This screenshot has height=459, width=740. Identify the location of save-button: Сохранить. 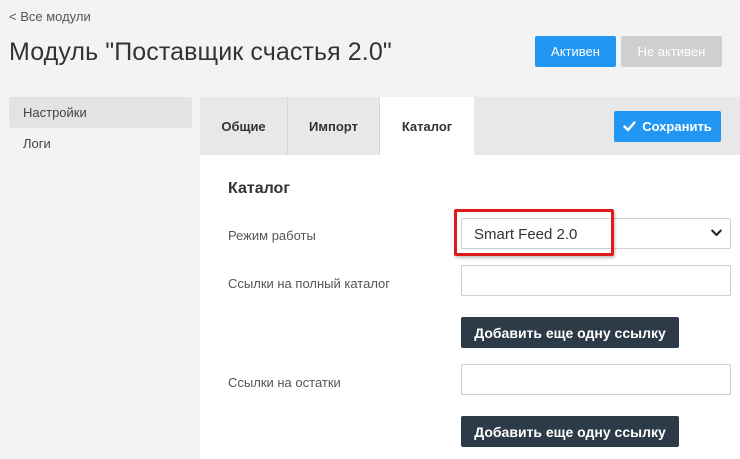
(667, 126).